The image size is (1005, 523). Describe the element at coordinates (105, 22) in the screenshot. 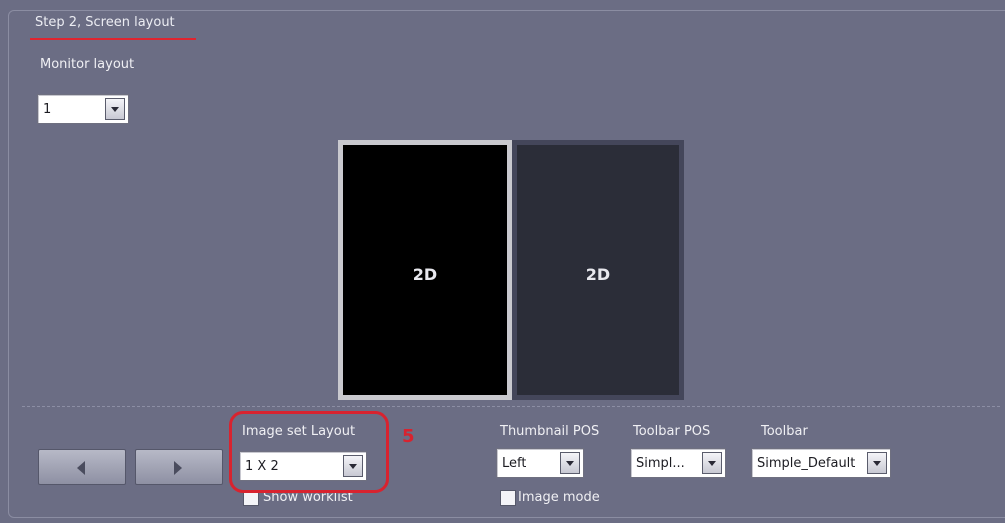

I see `group-title: Step 2, Screen layout` at that location.